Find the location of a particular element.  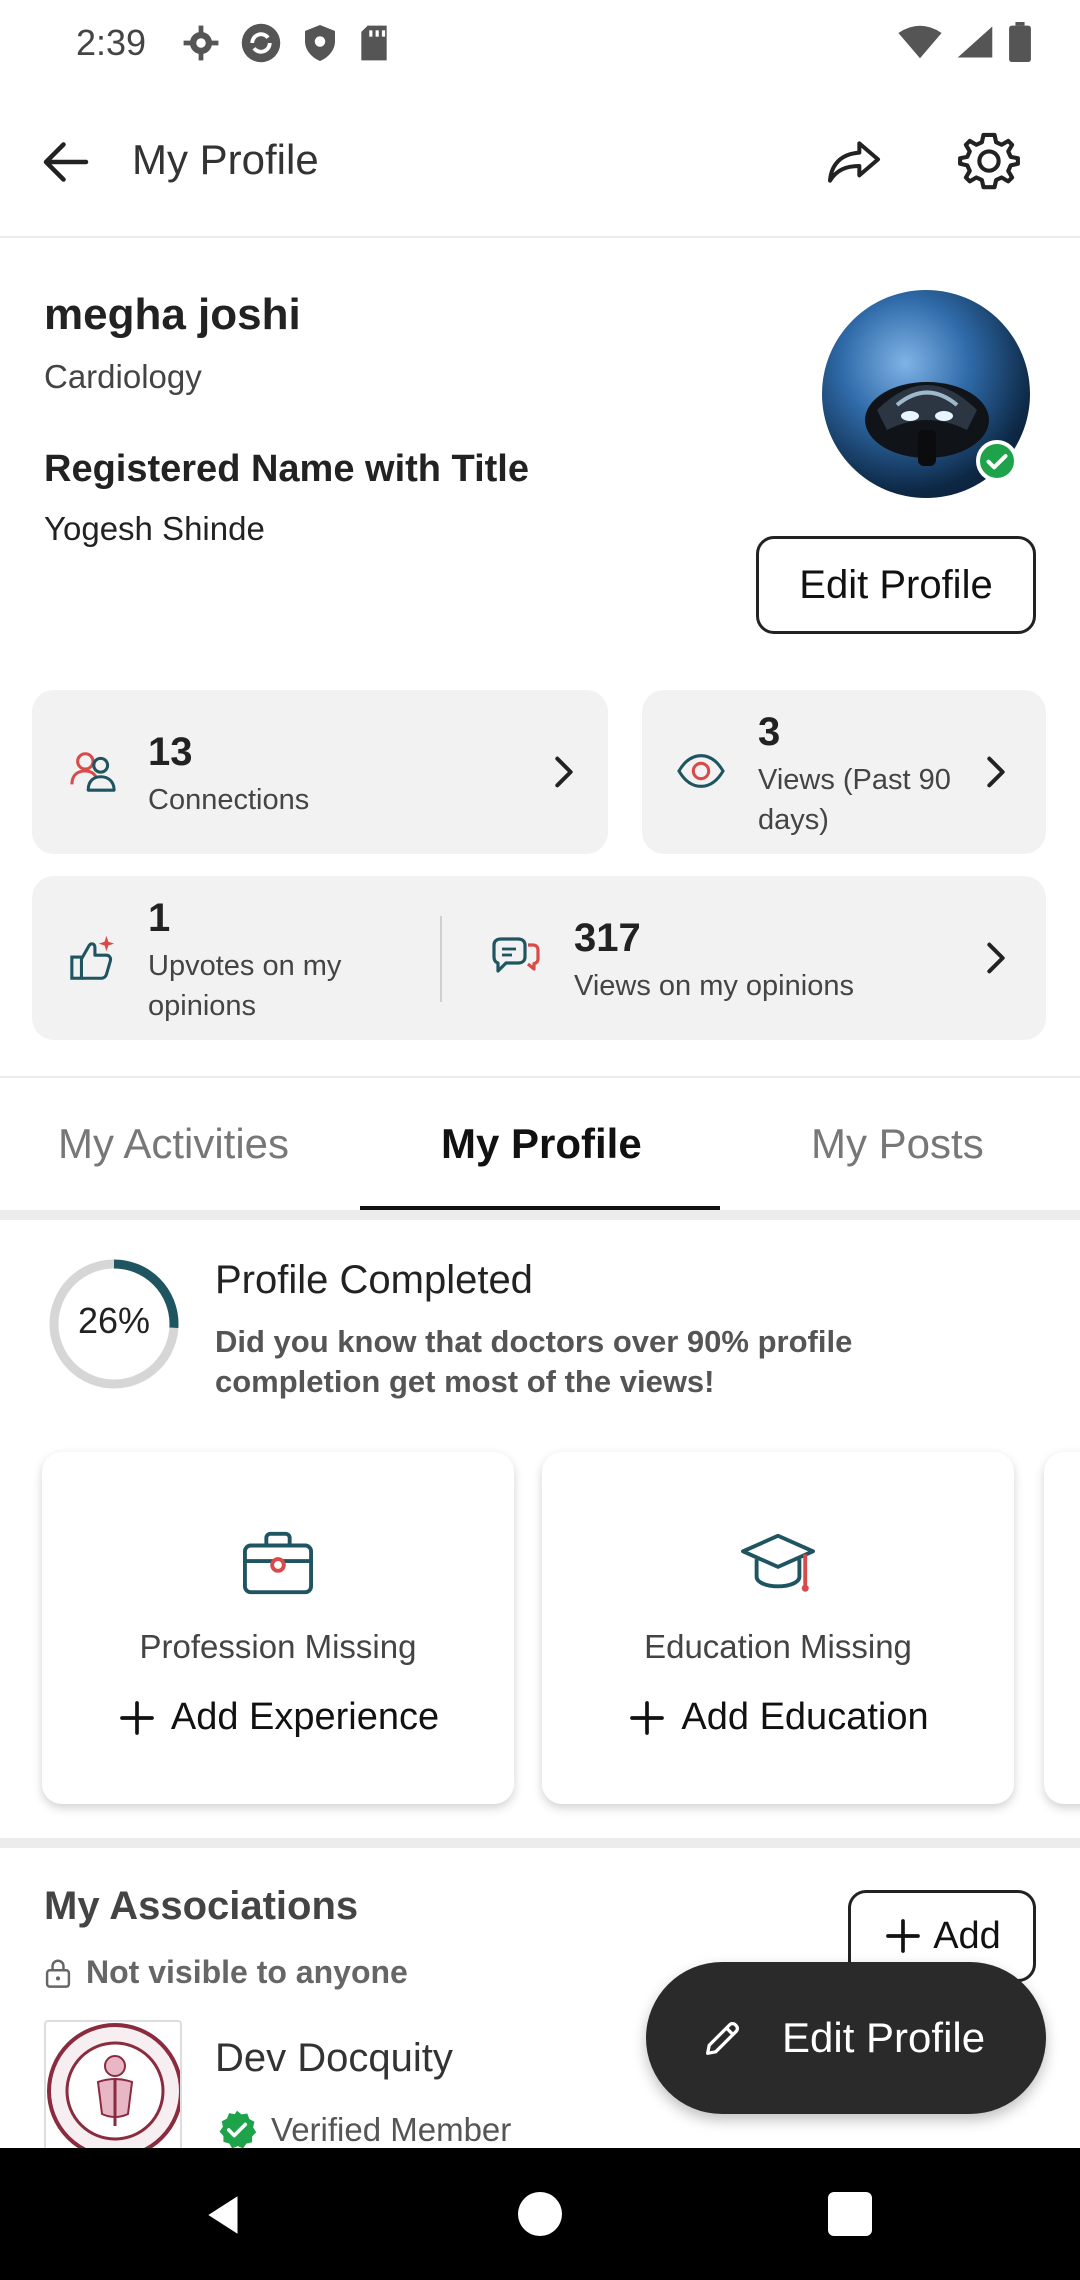

eye-icon is located at coordinates (701, 771).